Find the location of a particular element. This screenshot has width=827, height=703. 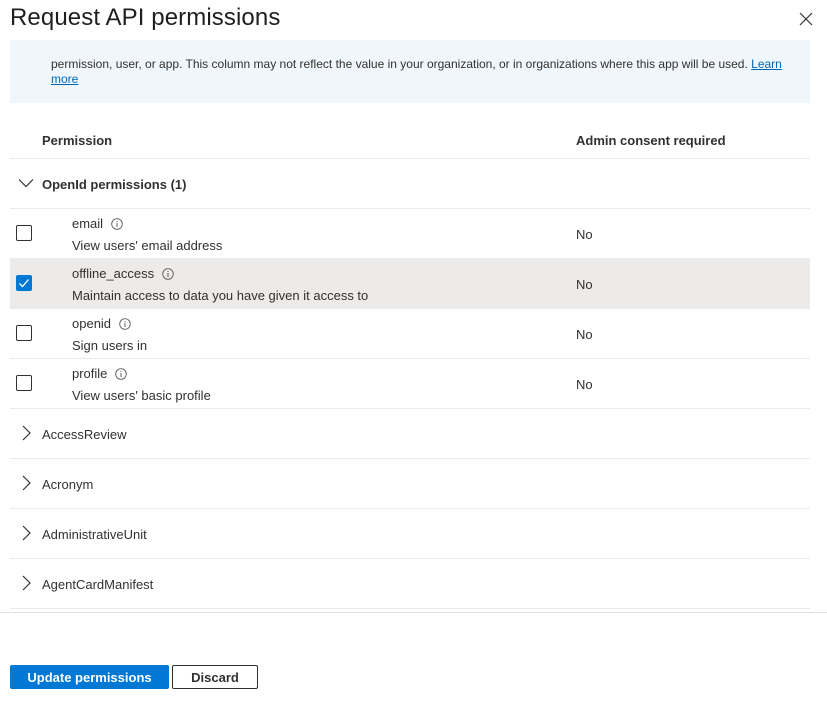

permission-row-email: email View users' email address No is located at coordinates (410, 234).